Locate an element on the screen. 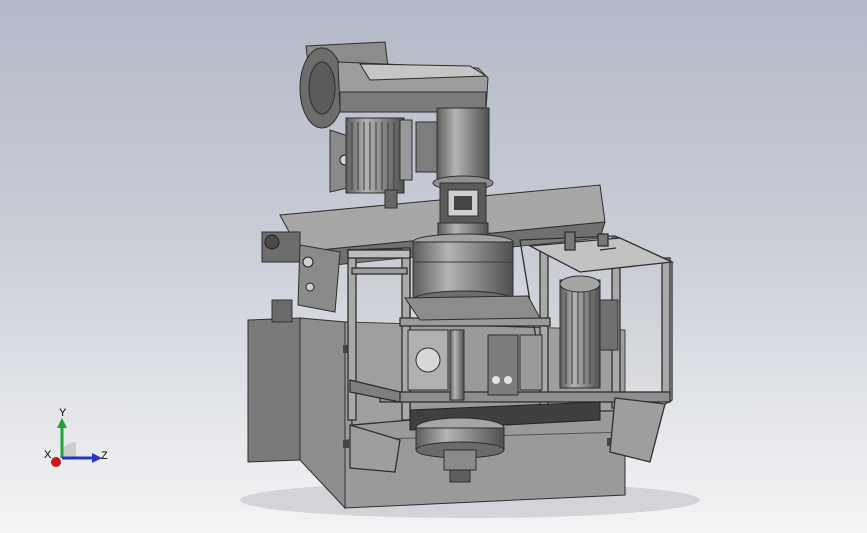 Image resolution: width=867 pixels, height=533 pixels. coordinate-triad: Y X Z is located at coordinates (78, 443).